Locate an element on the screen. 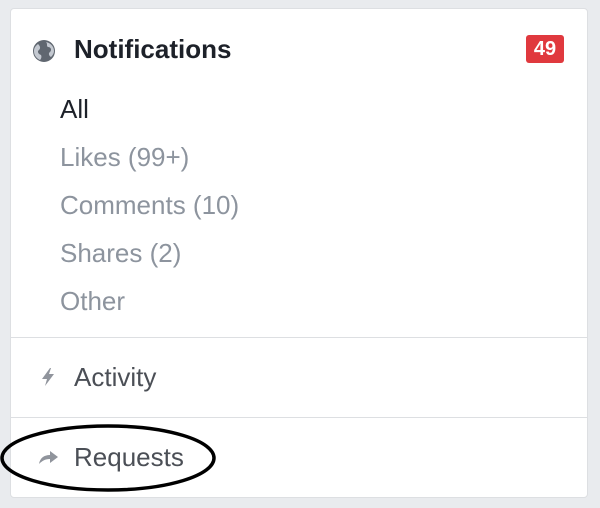 The height and width of the screenshot is (508, 600). filter-comments: Comments (10) is located at coordinates (149, 205).